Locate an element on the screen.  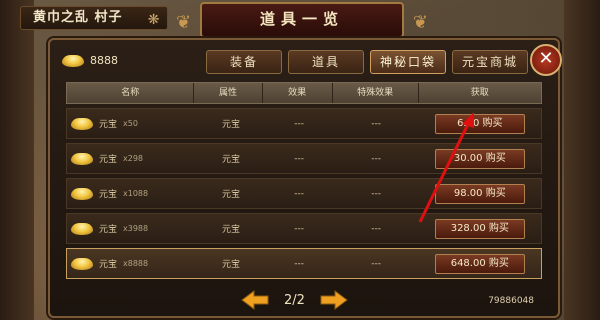
table-row: 元宝 x1088 元宝 --- --- 98.00 购买 is located at coordinates (304, 193).